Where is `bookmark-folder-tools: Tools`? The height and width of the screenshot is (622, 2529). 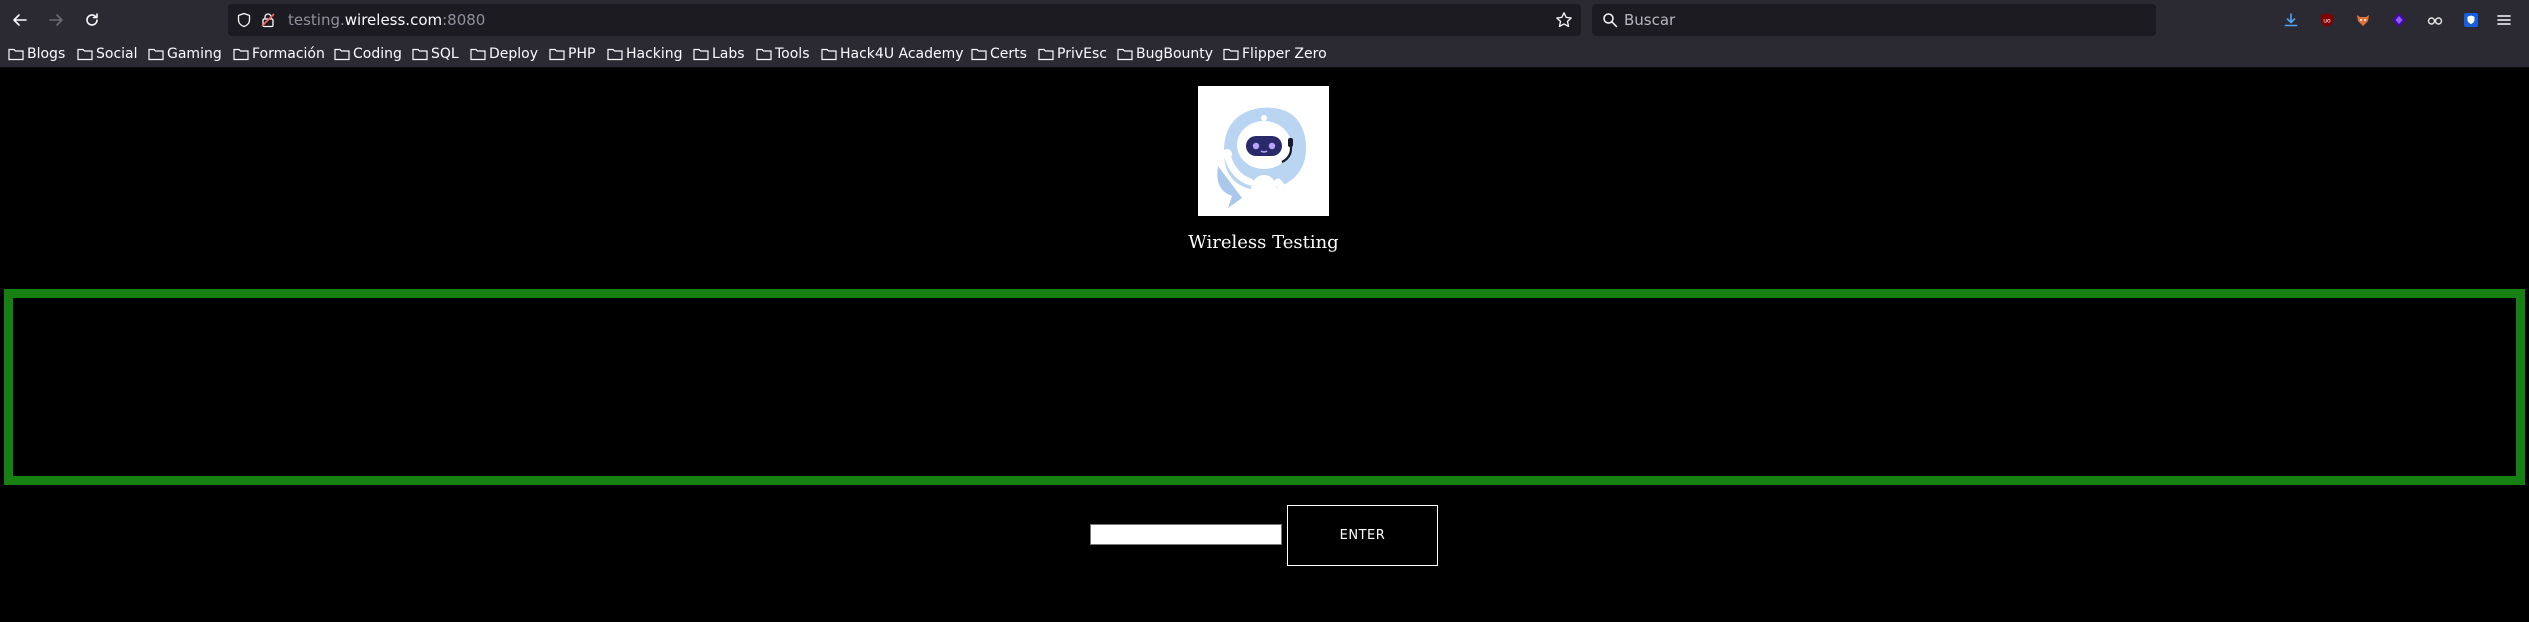
bookmark-folder-tools: Tools is located at coordinates (783, 54).